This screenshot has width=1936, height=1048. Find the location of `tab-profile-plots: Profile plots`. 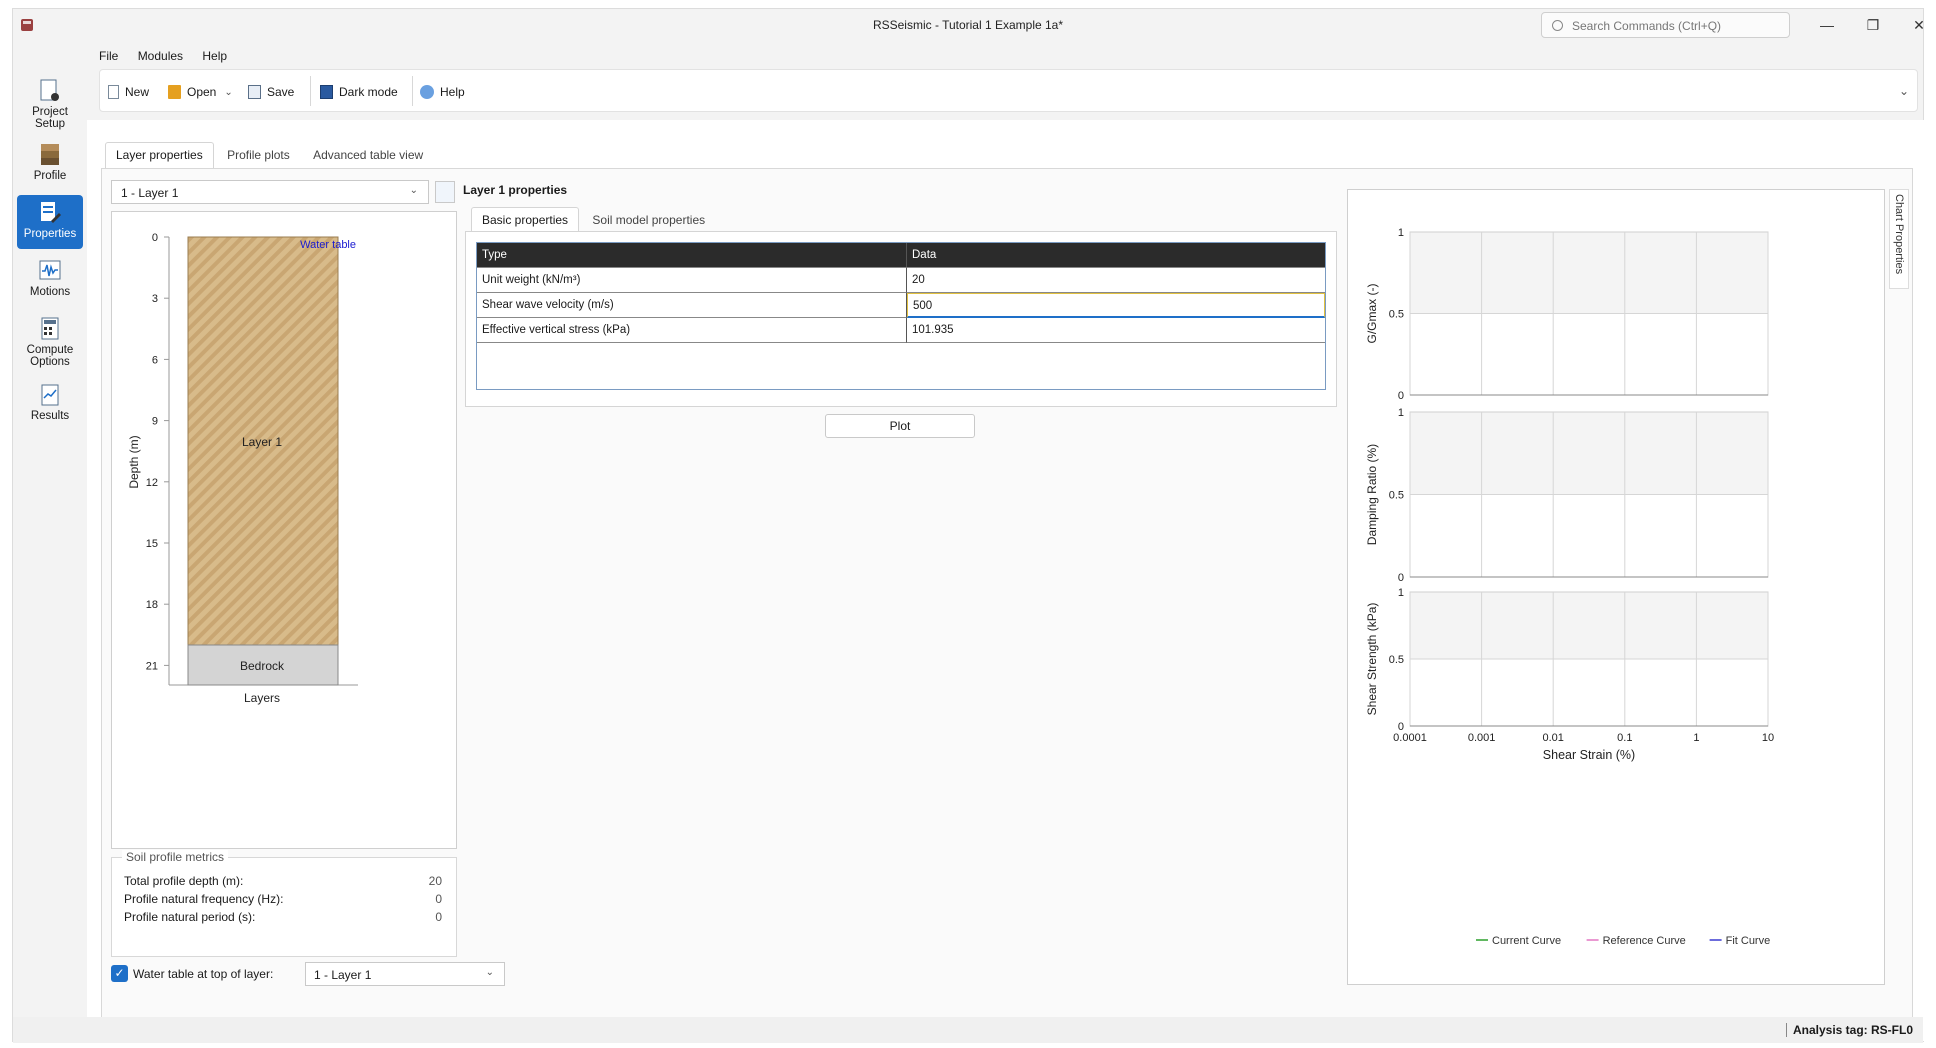

tab-profile-plots: Profile plots is located at coordinates (258, 155).